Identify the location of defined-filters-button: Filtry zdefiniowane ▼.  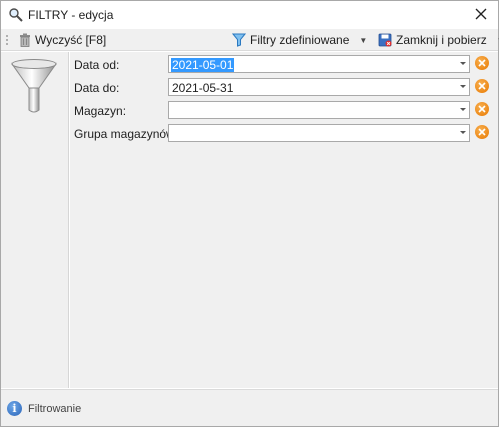
(299, 40).